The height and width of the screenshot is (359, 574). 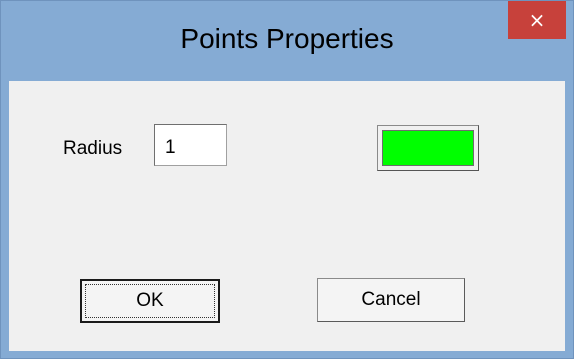 I want to click on ok-button: OK, so click(x=150, y=301).